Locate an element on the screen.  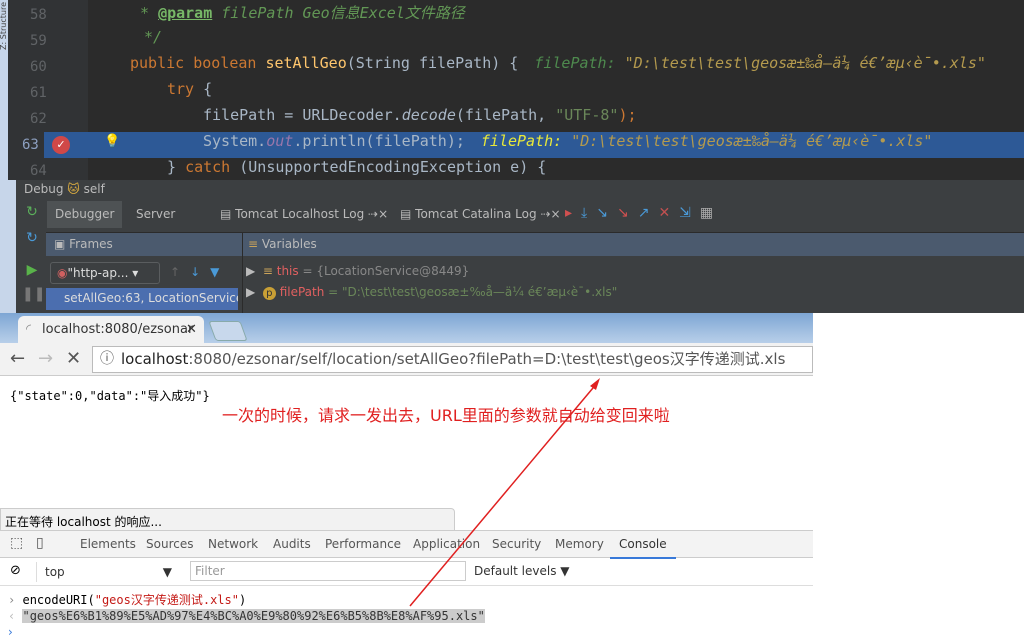
annotation-arrow is located at coordinates (504, 492).